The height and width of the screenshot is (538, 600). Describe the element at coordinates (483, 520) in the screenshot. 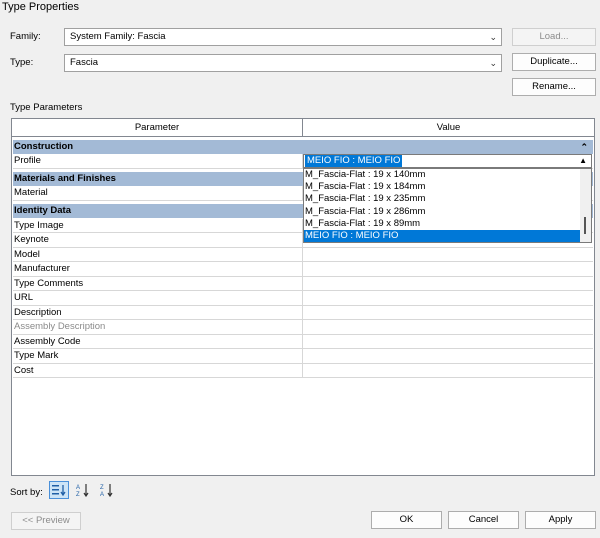

I see `cancel-button: Cancel` at that location.